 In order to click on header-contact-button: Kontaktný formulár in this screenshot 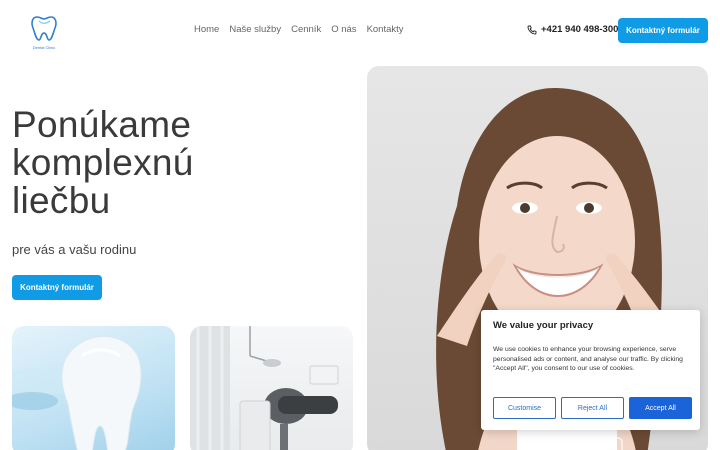, I will do `click(663, 30)`.